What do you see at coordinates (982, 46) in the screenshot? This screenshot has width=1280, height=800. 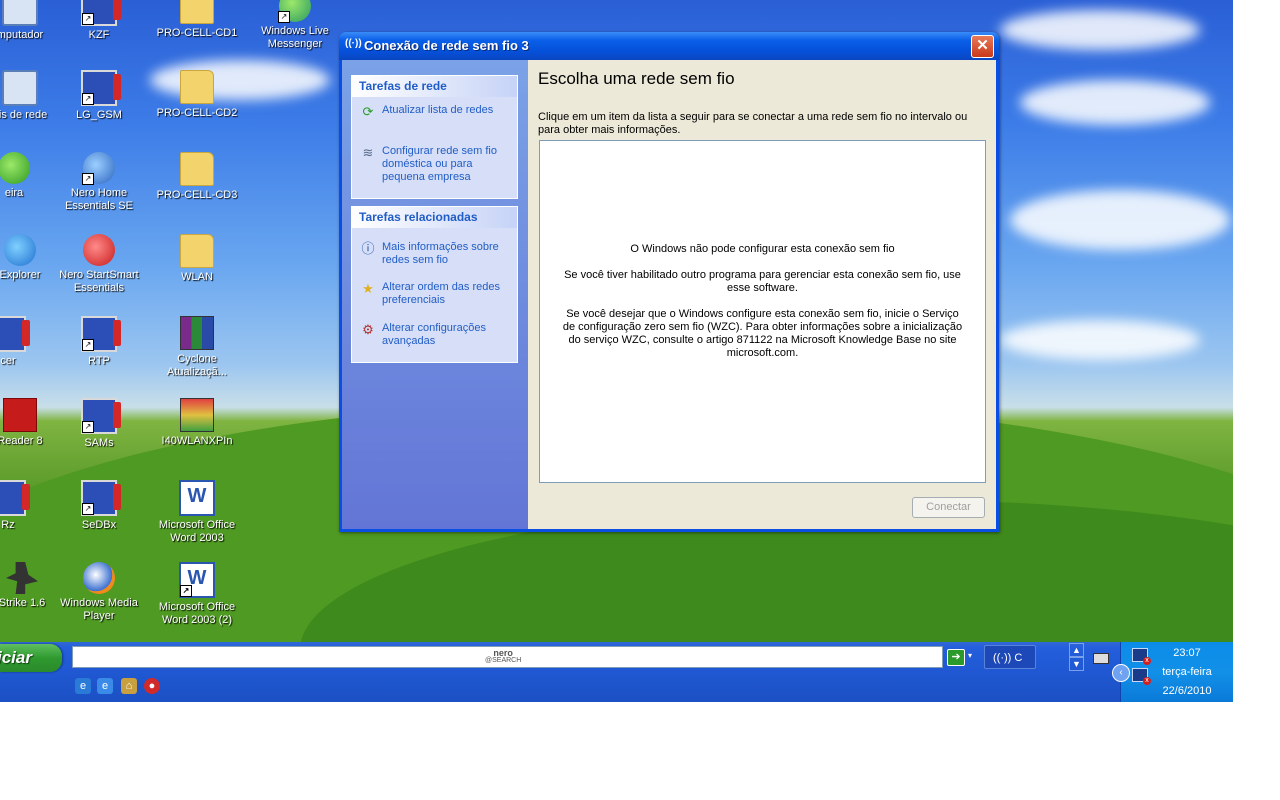 I see `close-button: ✕` at bounding box center [982, 46].